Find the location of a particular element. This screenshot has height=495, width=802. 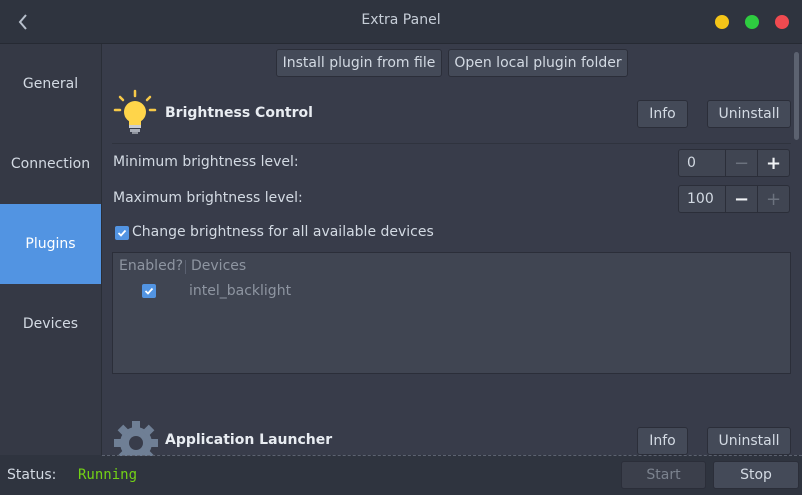

sidebar-item-general: General is located at coordinates (50, 84).